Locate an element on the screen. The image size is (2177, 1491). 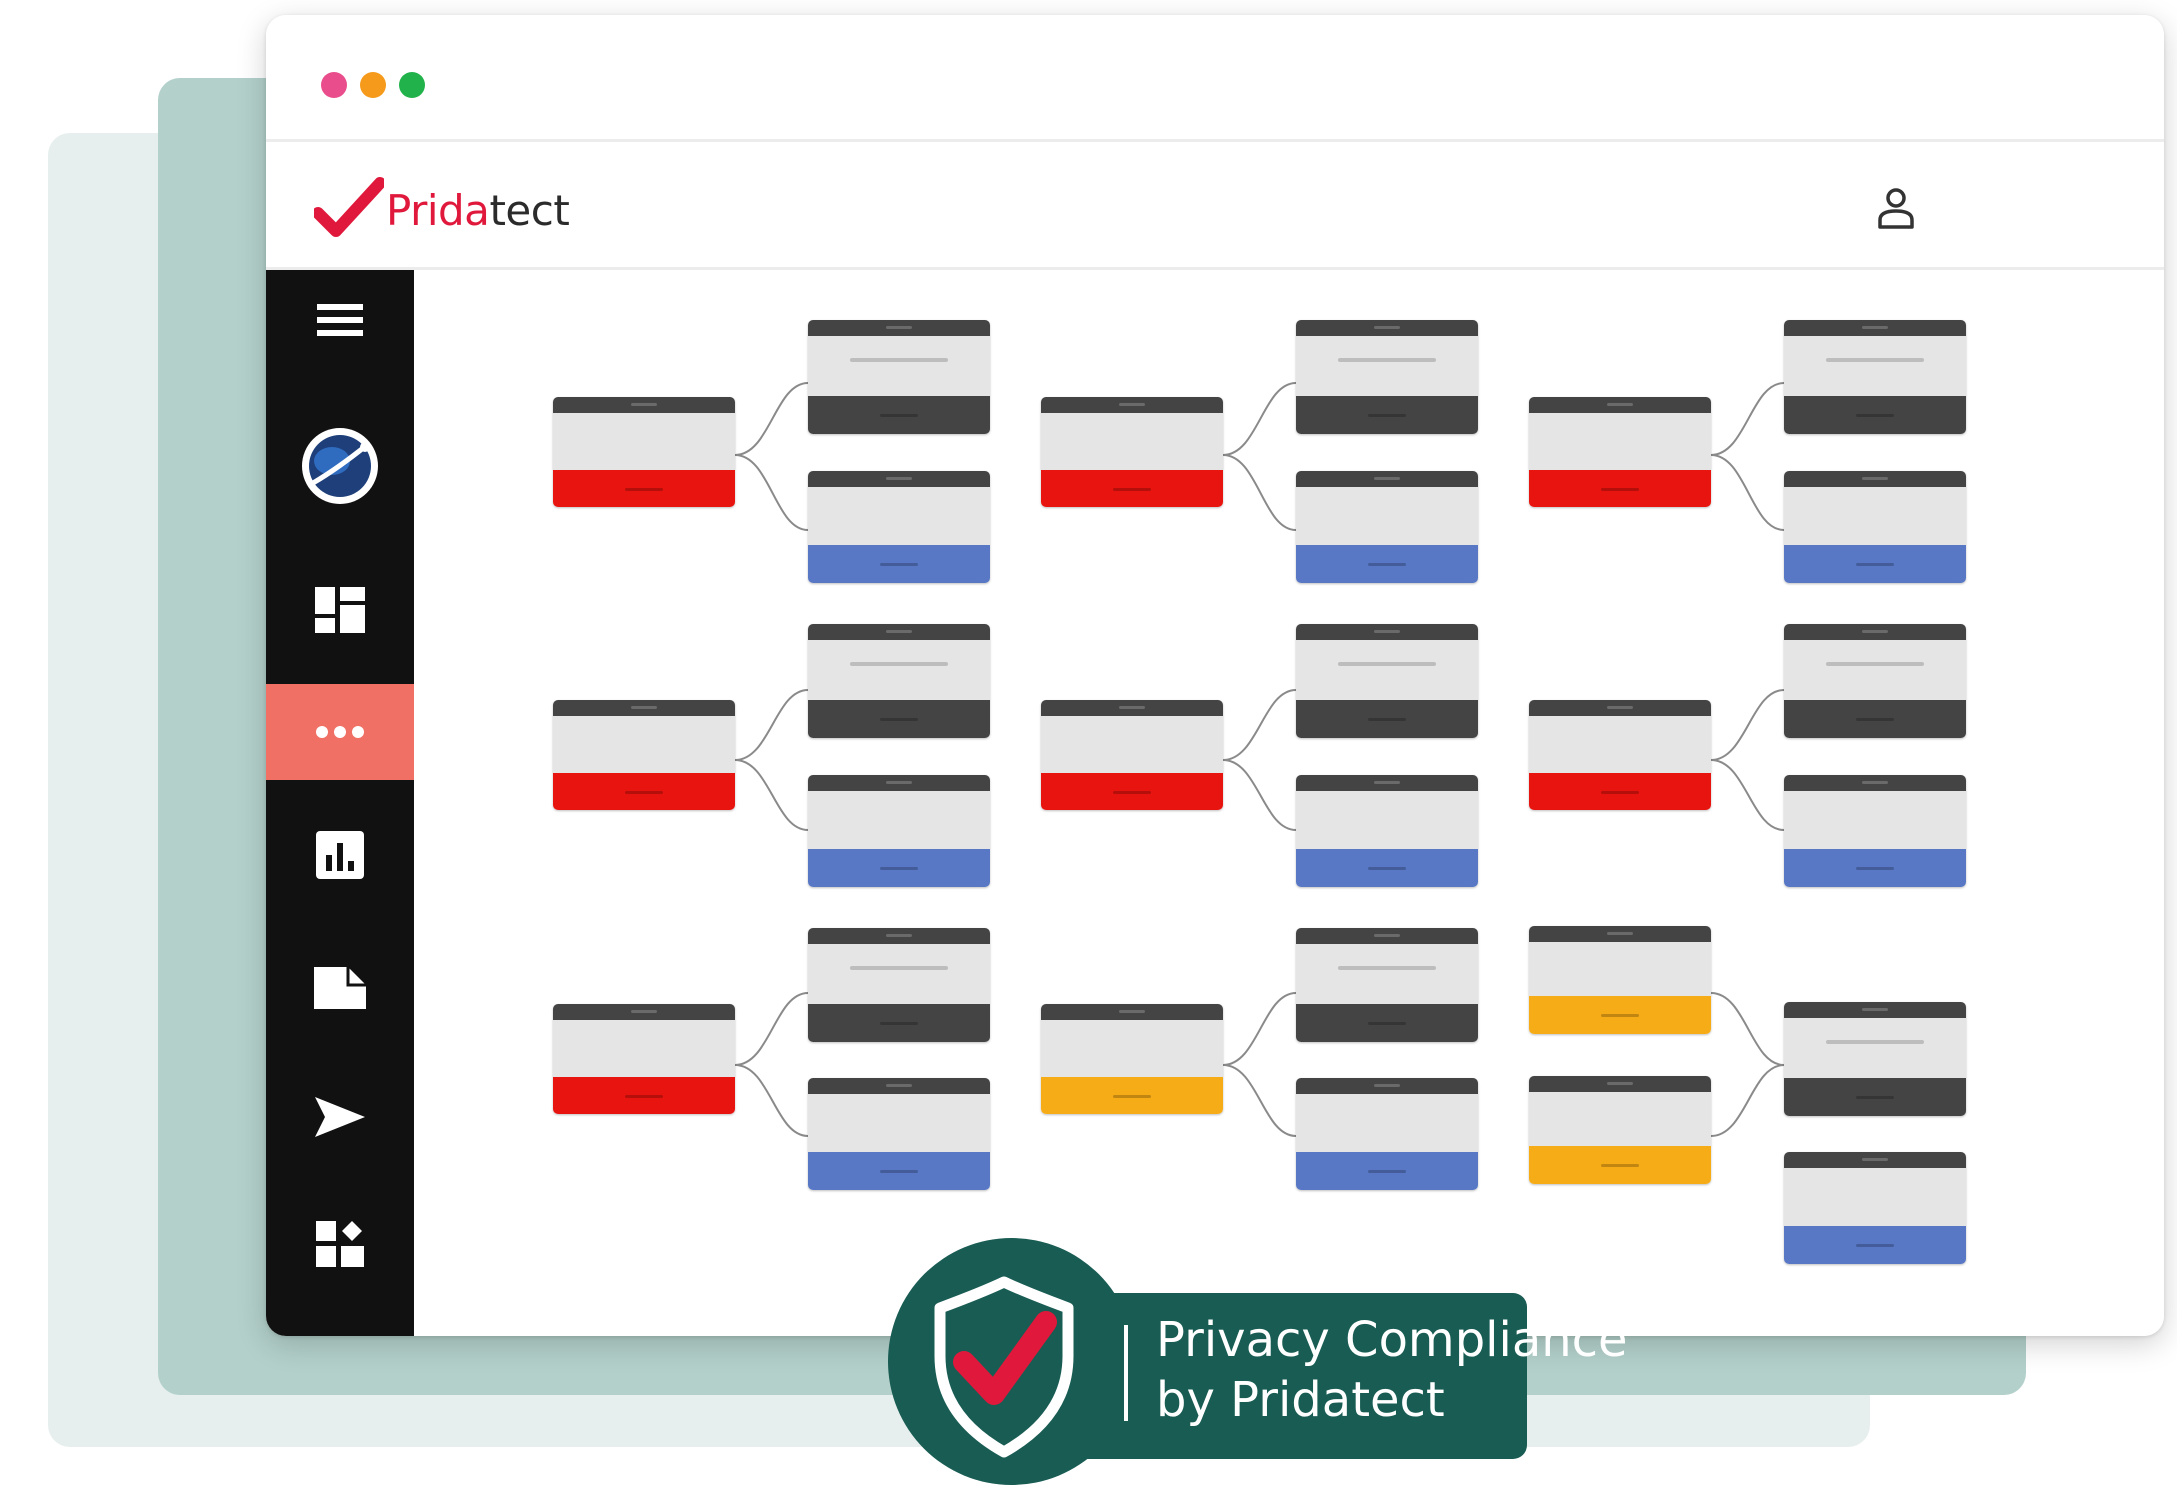
sidebar-item-dashboard is located at coordinates (340, 610).